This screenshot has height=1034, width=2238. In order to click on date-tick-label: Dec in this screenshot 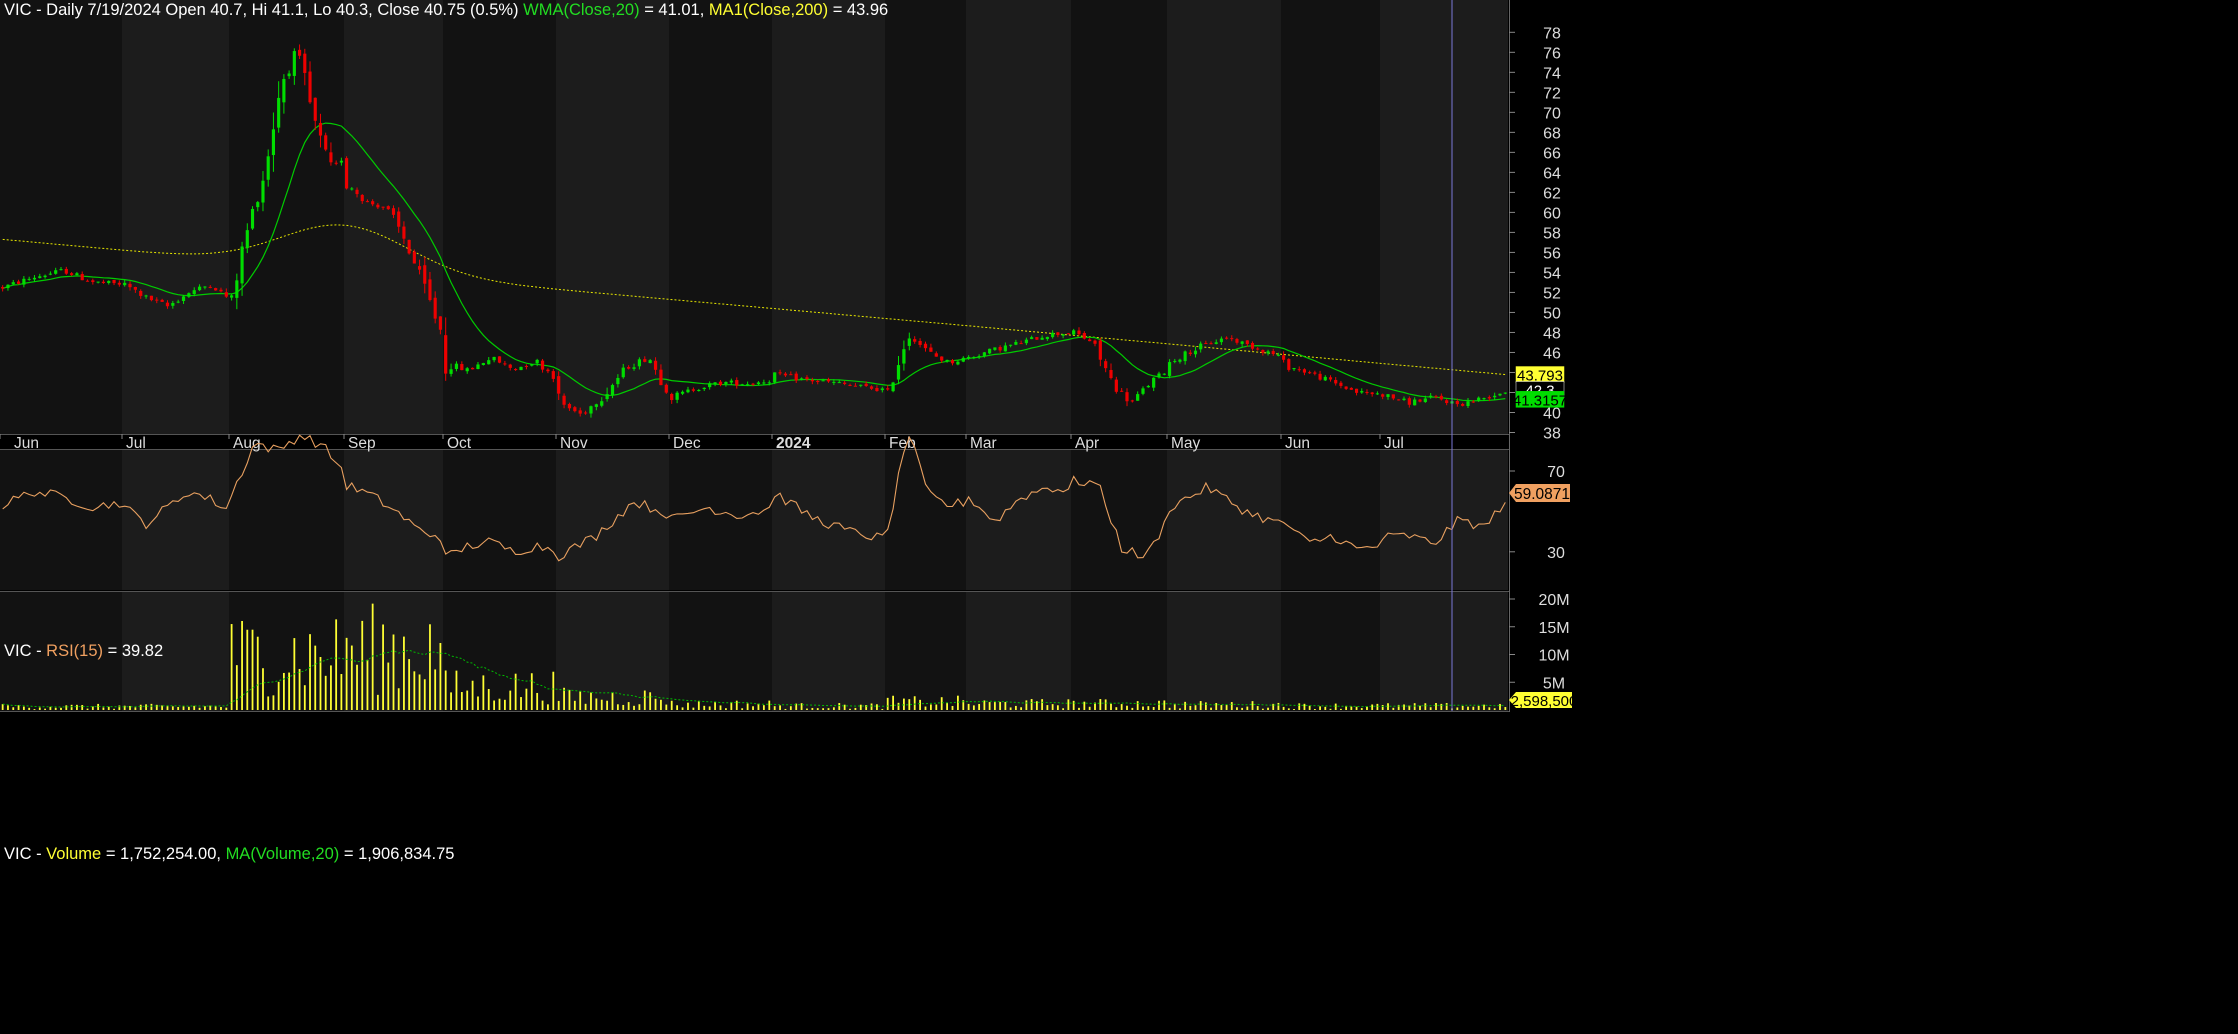, I will do `click(687, 443)`.